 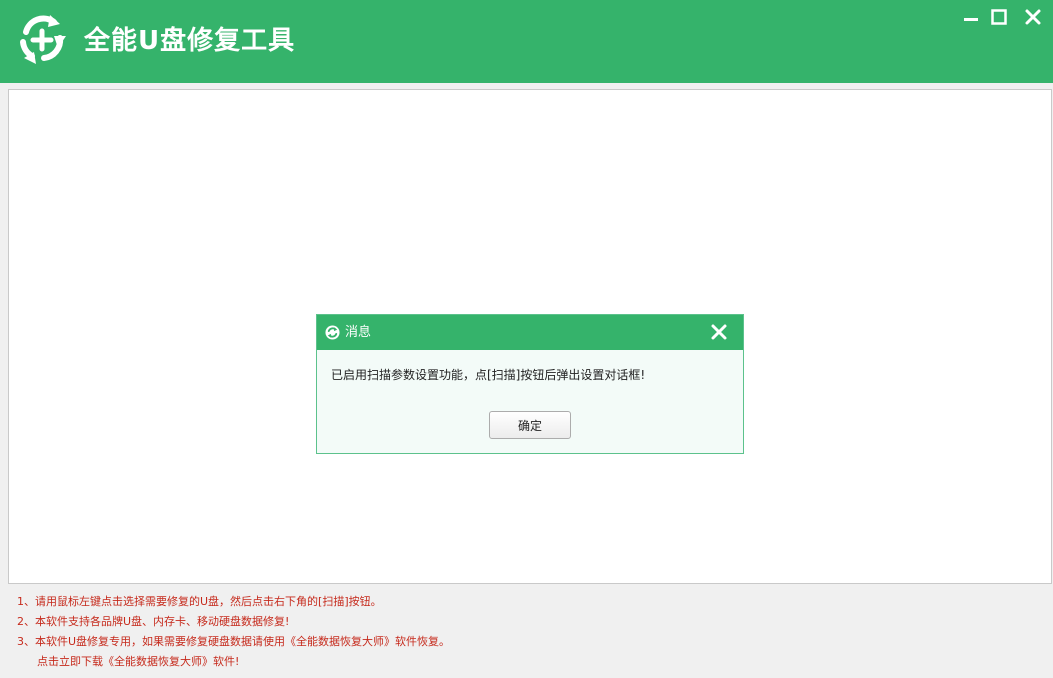 I want to click on refresh-icon, so click(x=332, y=332).